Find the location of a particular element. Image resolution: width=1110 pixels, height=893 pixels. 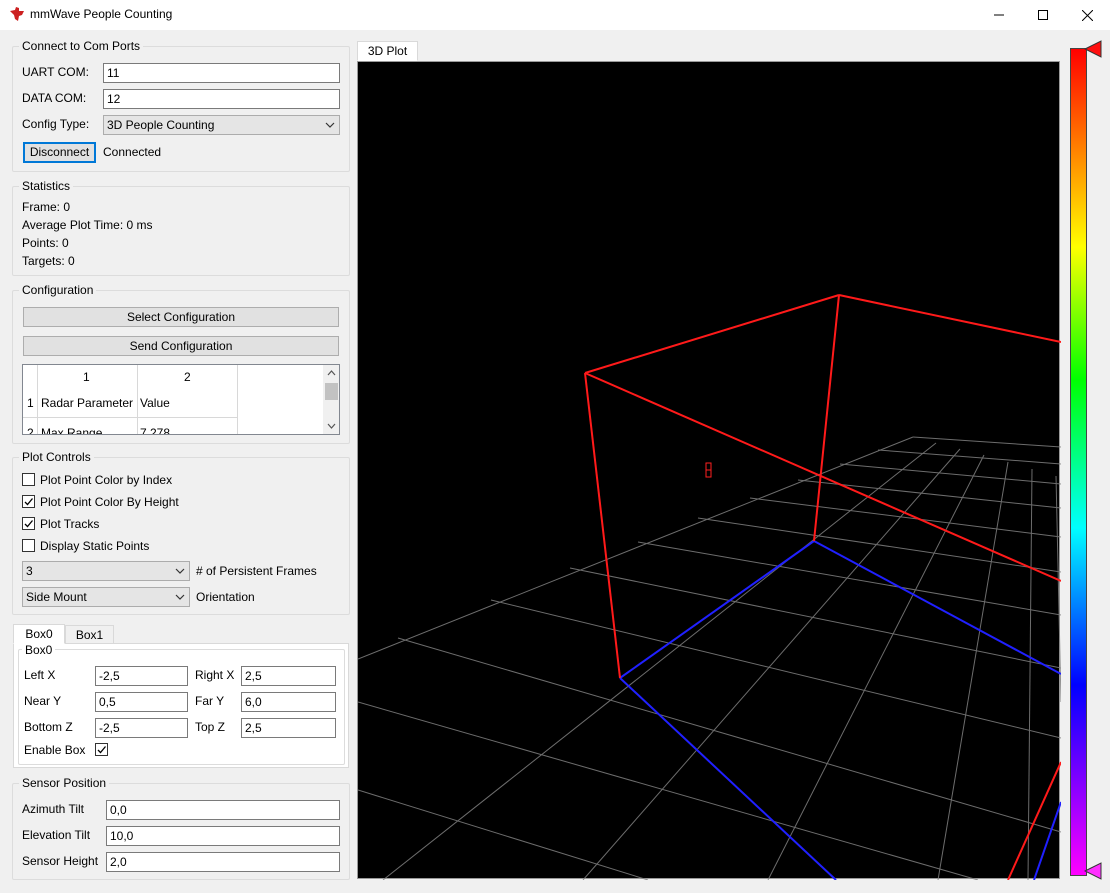

config-type-value: 3D People Counting is located at coordinates (161, 125).